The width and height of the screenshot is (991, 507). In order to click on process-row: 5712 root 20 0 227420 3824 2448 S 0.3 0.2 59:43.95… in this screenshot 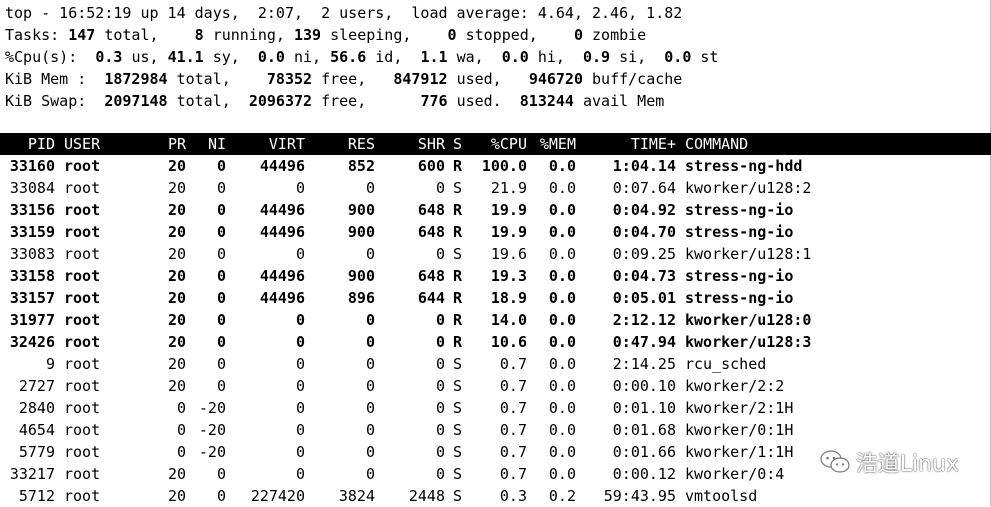, I will do `click(495, 496)`.